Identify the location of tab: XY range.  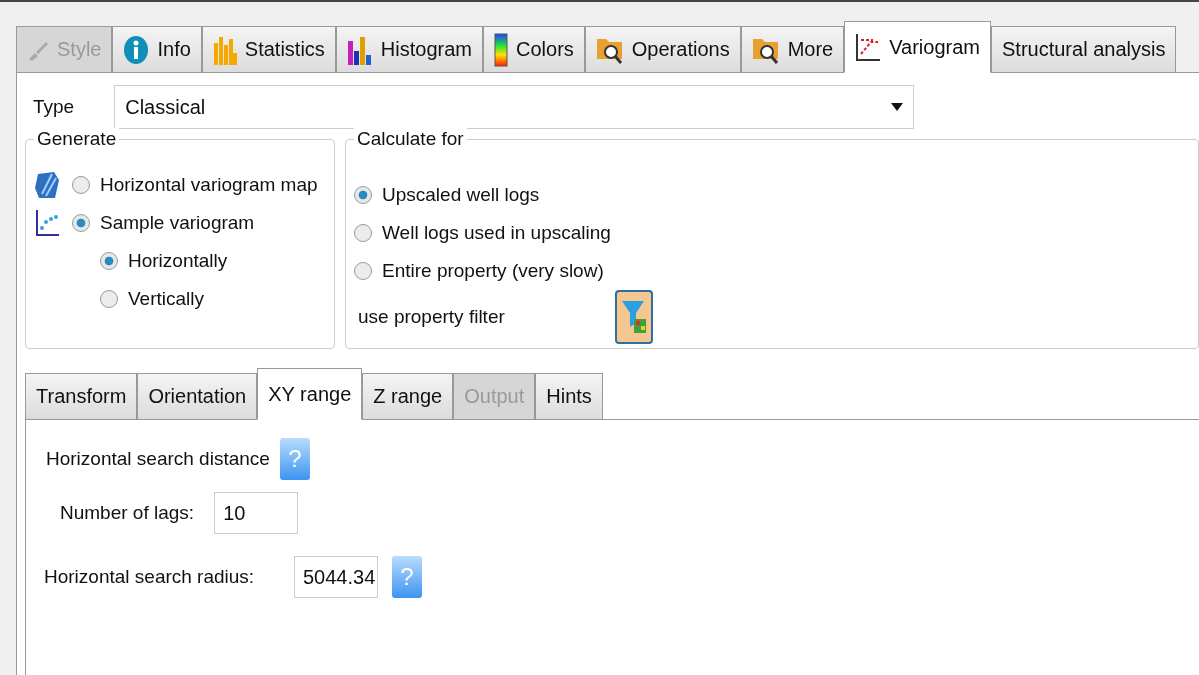
(310, 394).